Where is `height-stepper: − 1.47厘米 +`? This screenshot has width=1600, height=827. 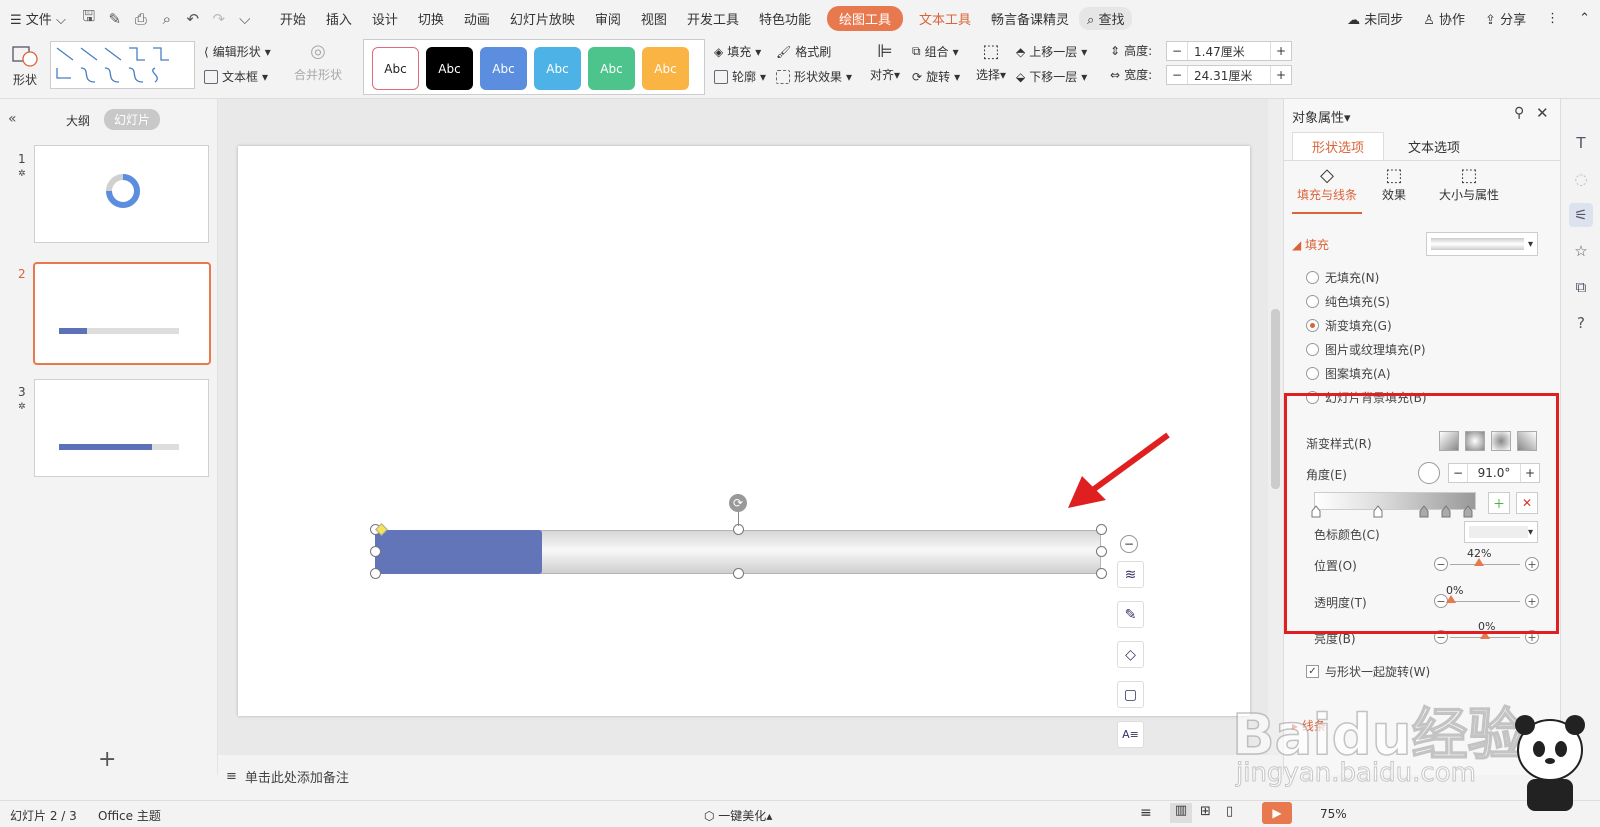 height-stepper: − 1.47厘米 + is located at coordinates (1229, 51).